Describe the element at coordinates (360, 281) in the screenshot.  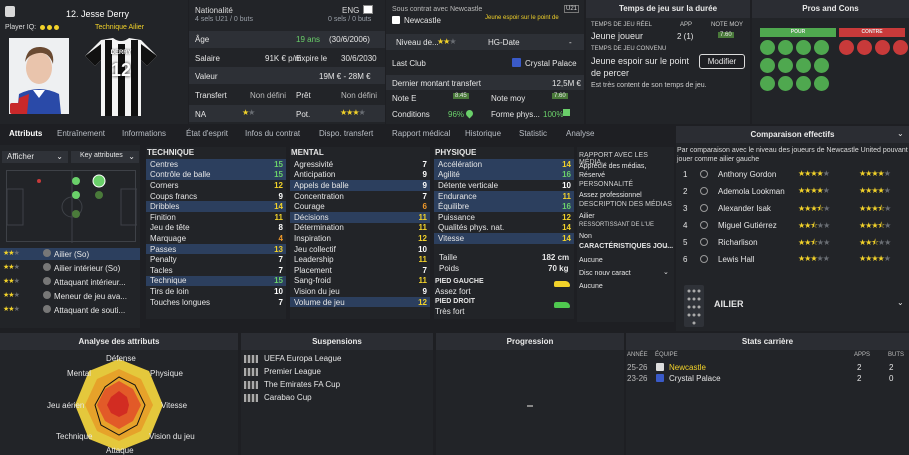
I see `attribute-row: Sang-froid 11` at that location.